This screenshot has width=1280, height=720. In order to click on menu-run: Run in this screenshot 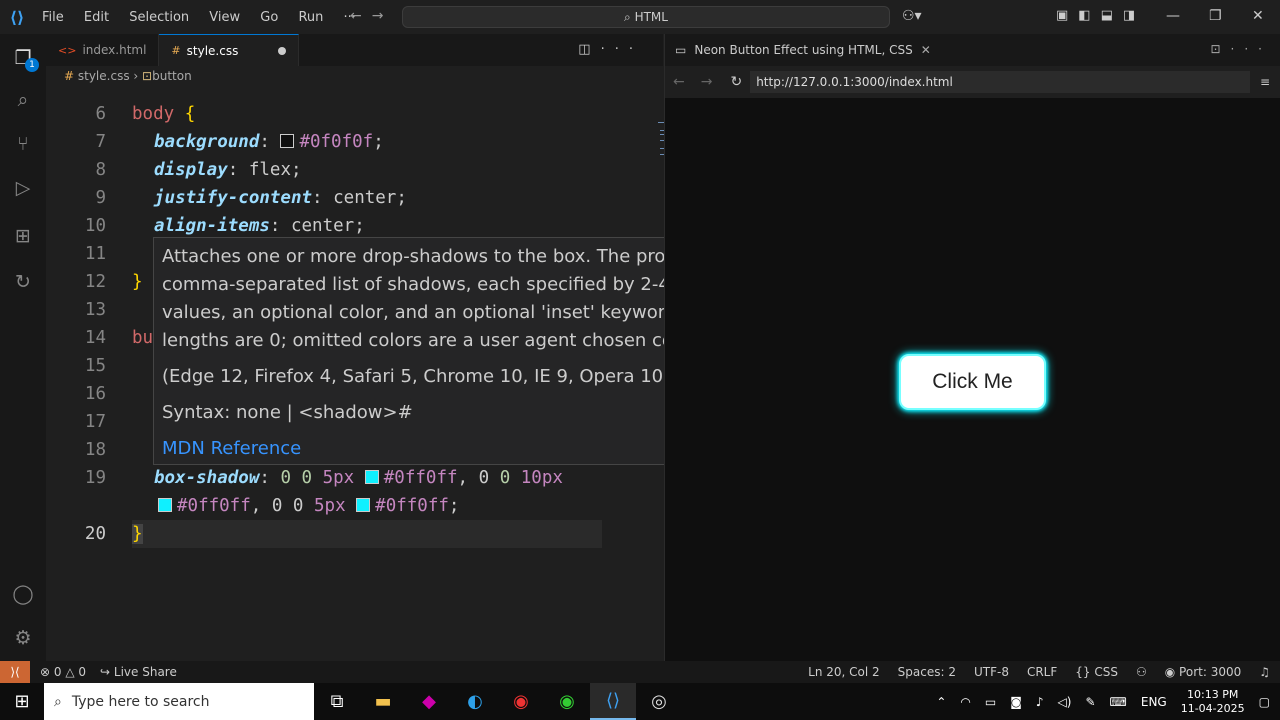, I will do `click(310, 17)`.